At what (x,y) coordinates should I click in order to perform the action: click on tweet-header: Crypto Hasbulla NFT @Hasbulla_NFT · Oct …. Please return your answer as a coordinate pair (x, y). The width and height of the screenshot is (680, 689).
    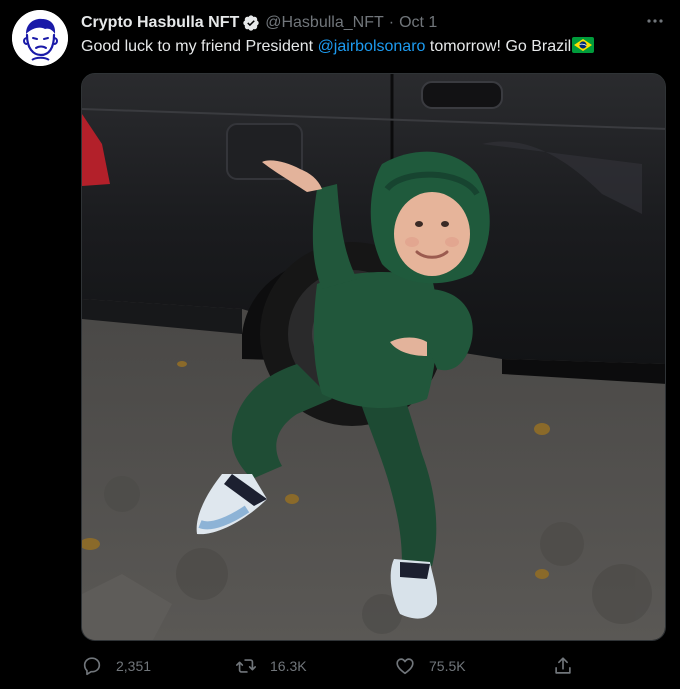
    Looking at the image, I should click on (259, 23).